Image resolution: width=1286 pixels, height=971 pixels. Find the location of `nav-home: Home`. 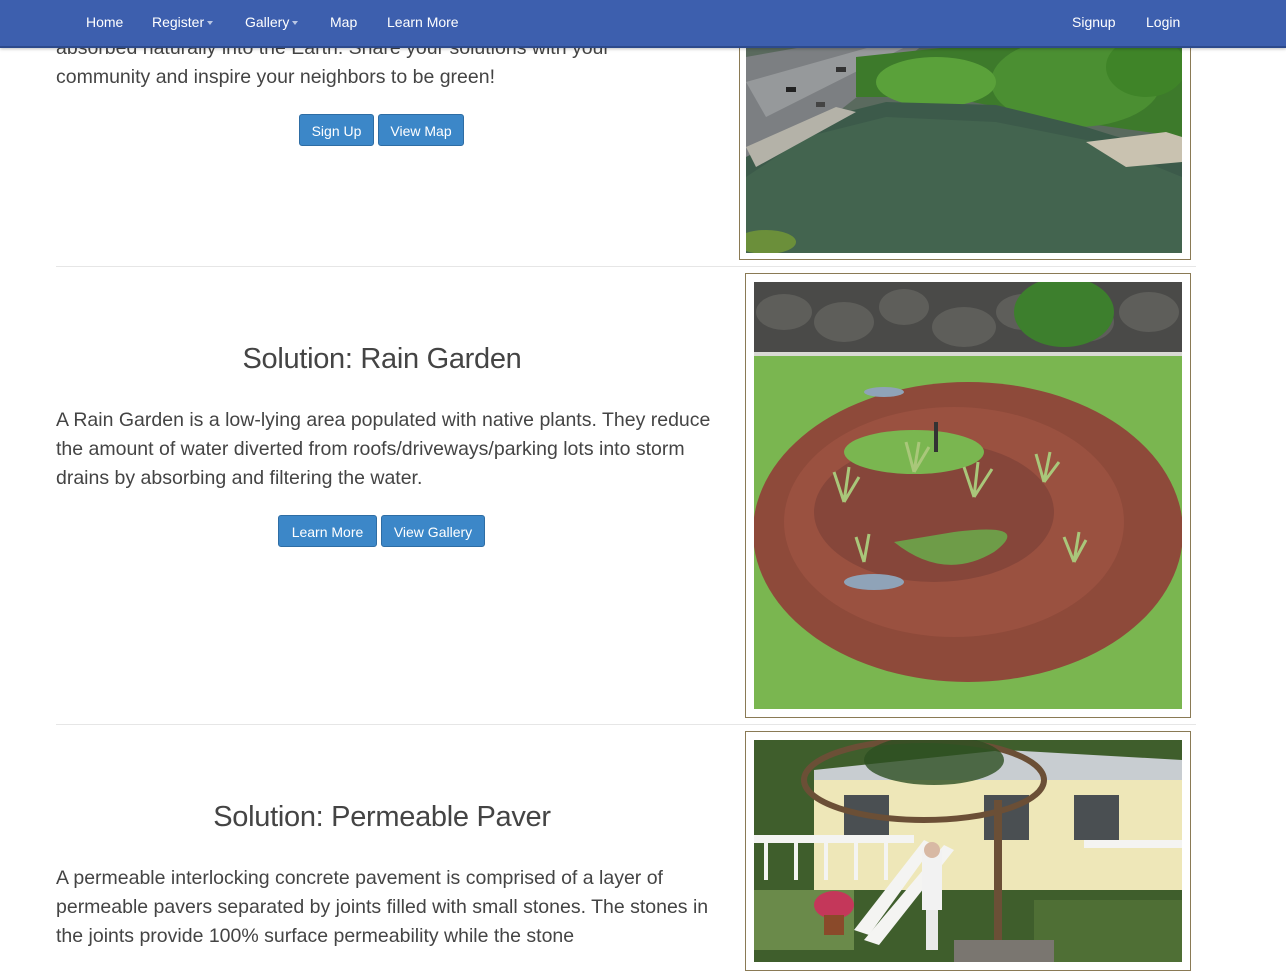

nav-home: Home is located at coordinates (104, 23).